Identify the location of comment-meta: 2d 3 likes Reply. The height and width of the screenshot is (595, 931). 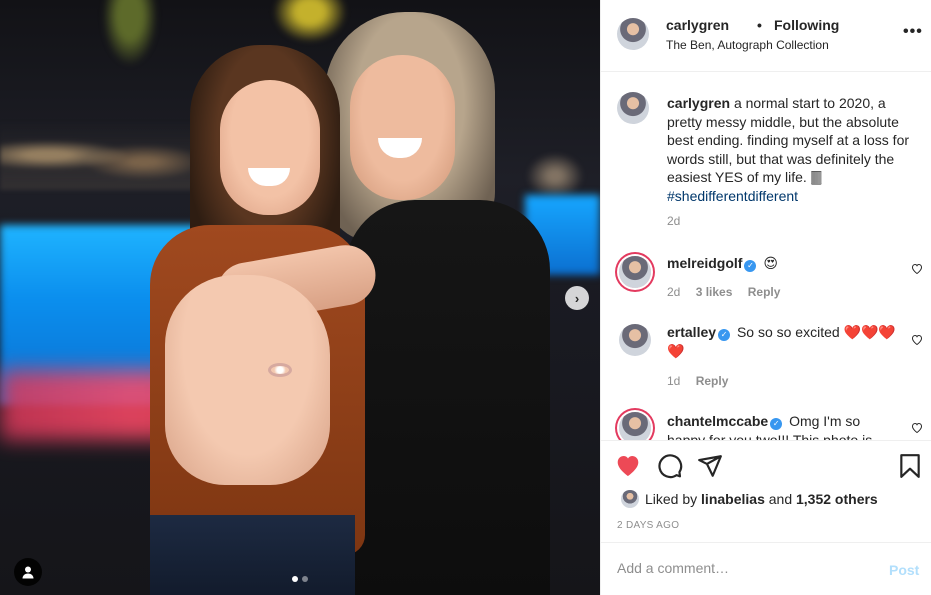
(729, 292).